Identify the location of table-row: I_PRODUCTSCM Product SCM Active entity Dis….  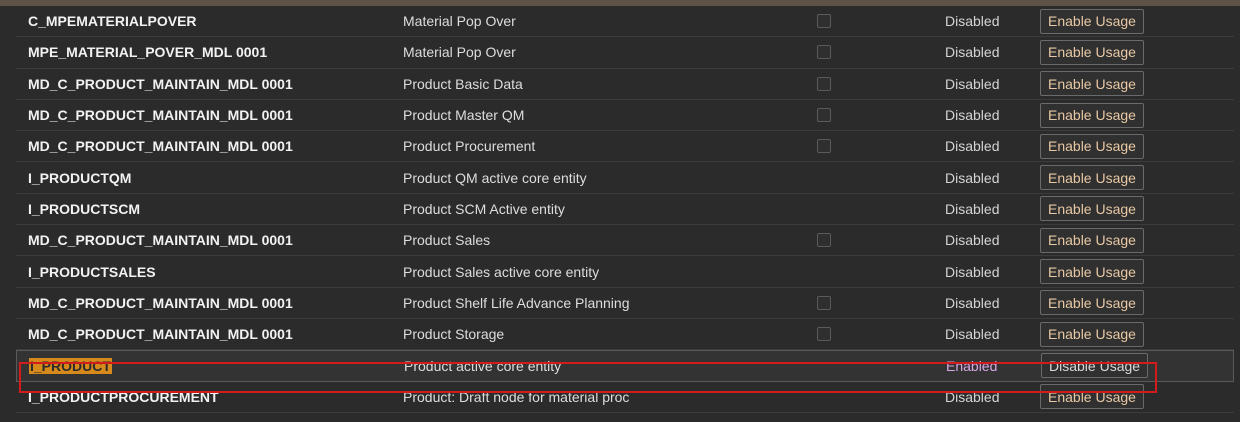
(625, 210).